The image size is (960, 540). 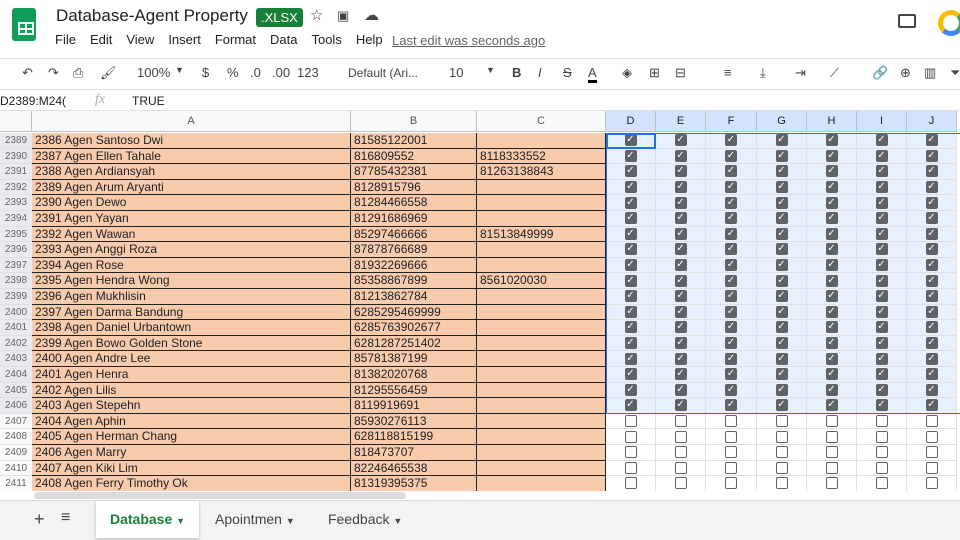 What do you see at coordinates (16, 437) in the screenshot?
I see `row-header: 2408` at bounding box center [16, 437].